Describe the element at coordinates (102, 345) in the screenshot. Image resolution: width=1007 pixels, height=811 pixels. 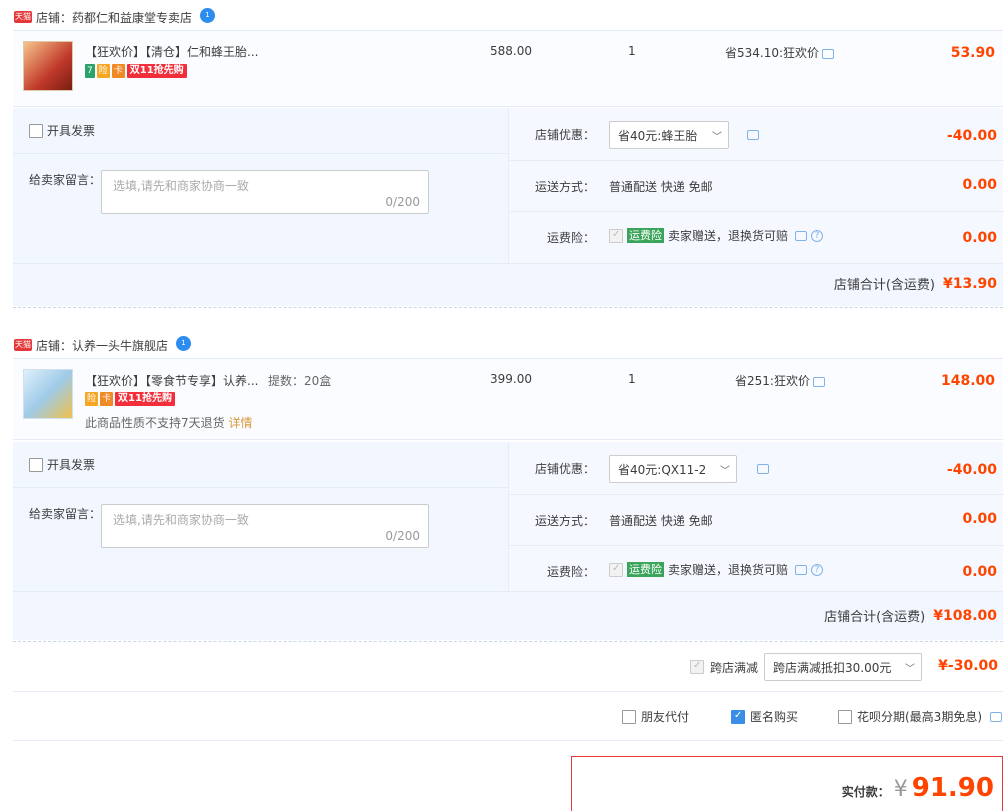
I see `shop-name: 店铺：认养一头牛旗舰店` at that location.